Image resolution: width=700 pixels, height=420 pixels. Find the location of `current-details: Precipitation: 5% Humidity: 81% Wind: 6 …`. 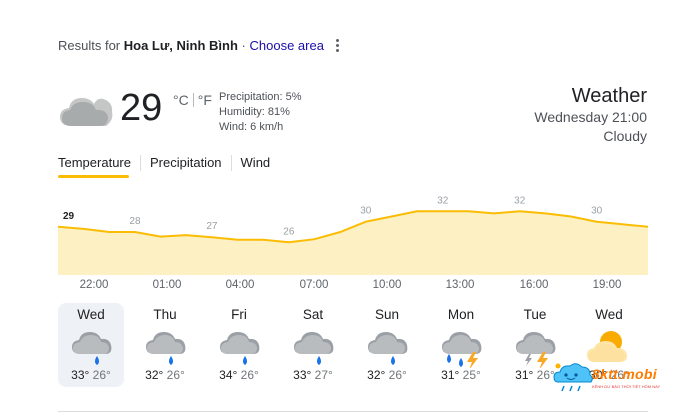

current-details: Precipitation: 5% Humidity: 81% Wind: 6 … is located at coordinates (260, 112).